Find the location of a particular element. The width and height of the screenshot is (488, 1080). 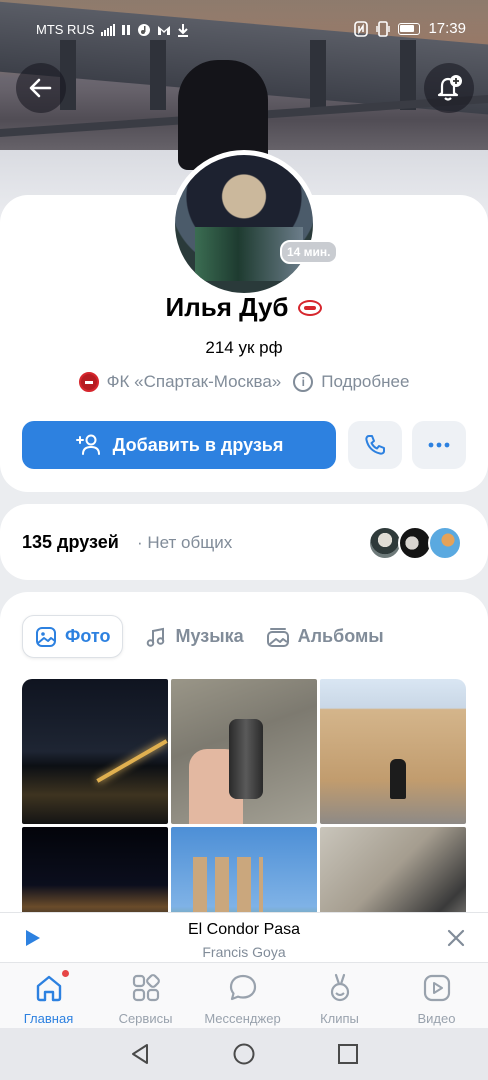

carrier-label: MTS RUS is located at coordinates (65, 29).